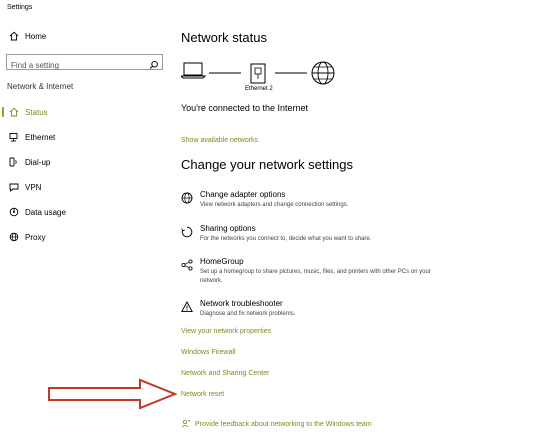 This screenshot has height=448, width=540. What do you see at coordinates (14, 36) in the screenshot?
I see `home-icon` at bounding box center [14, 36].